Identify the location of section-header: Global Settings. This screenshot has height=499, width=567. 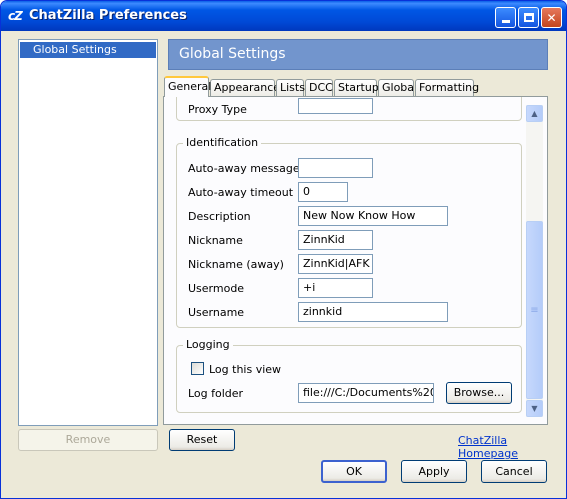
(358, 54).